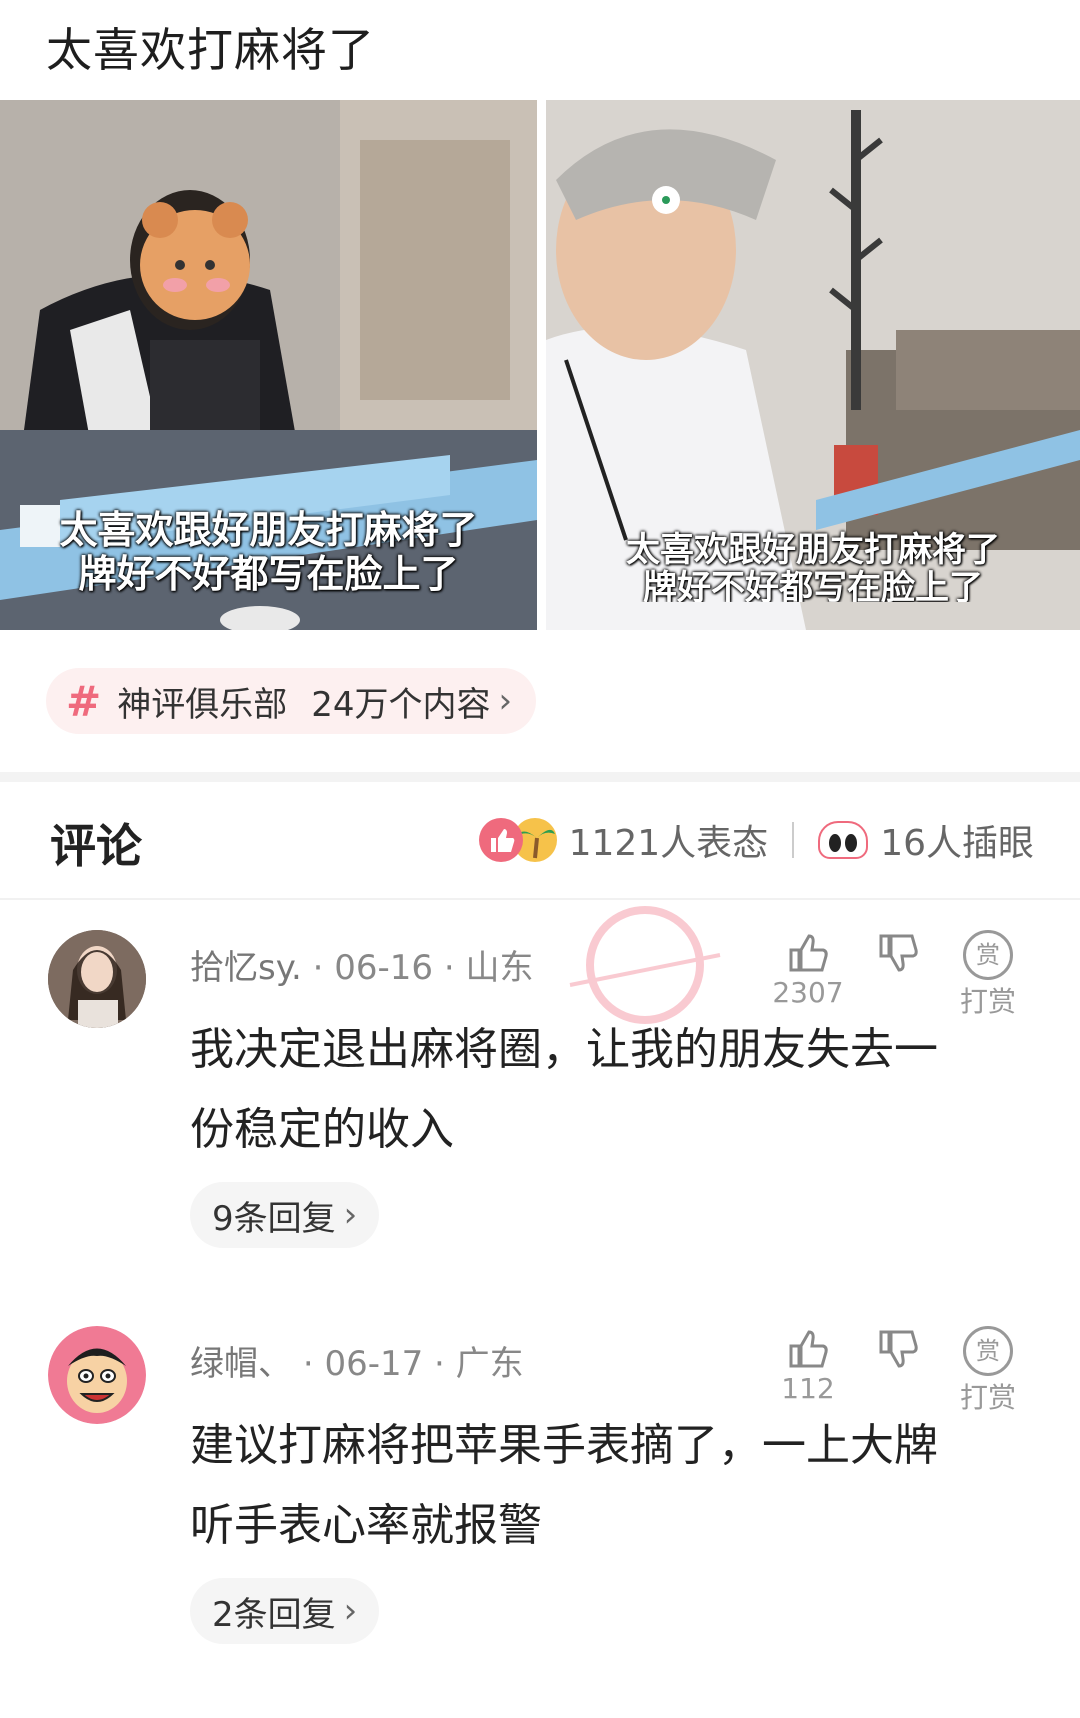 The width and height of the screenshot is (1080, 1718). What do you see at coordinates (384, 968) in the screenshot?
I see `comment-date: 06-16` at bounding box center [384, 968].